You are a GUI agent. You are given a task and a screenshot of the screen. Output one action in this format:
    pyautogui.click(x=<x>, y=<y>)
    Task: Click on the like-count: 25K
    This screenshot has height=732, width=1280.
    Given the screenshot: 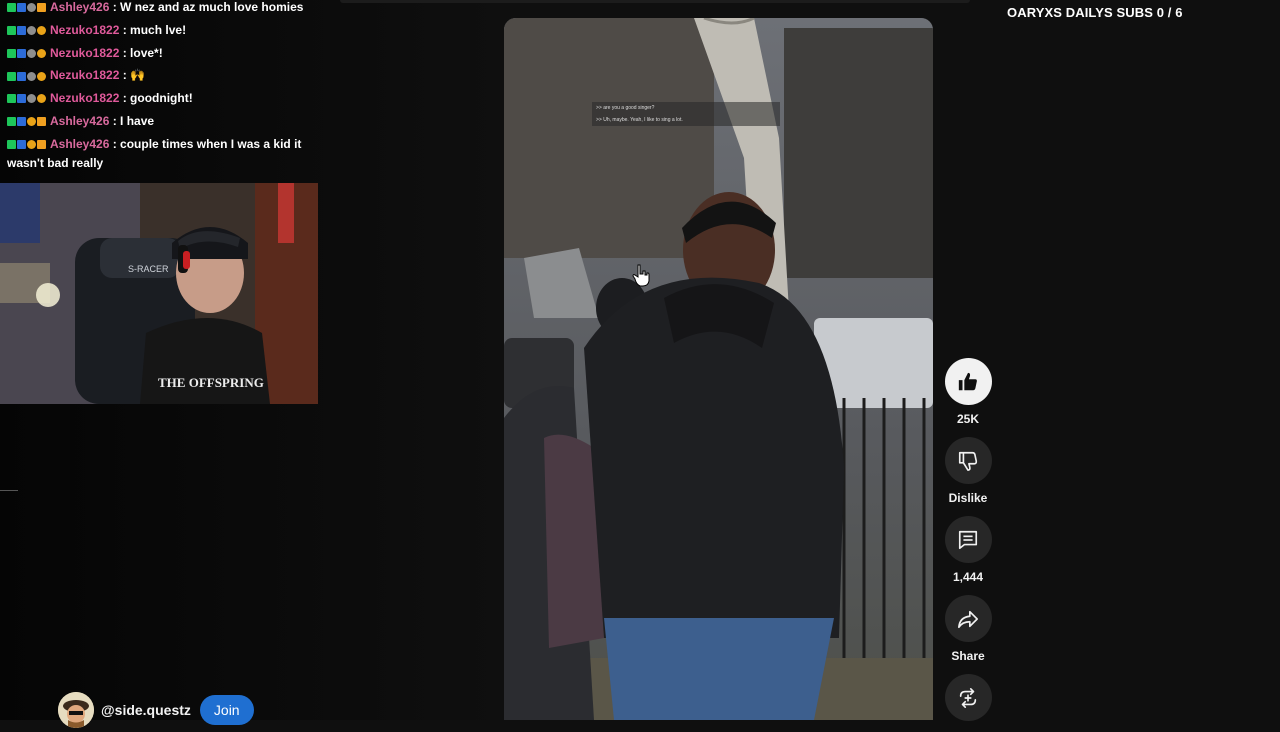 What is the action you would take?
    pyautogui.click(x=967, y=419)
    